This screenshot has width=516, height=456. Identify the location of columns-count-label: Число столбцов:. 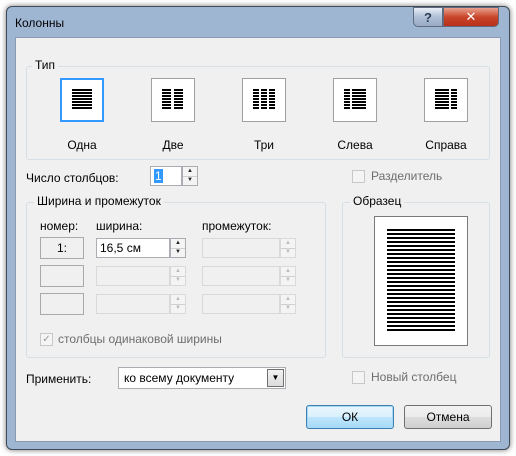
(72, 178).